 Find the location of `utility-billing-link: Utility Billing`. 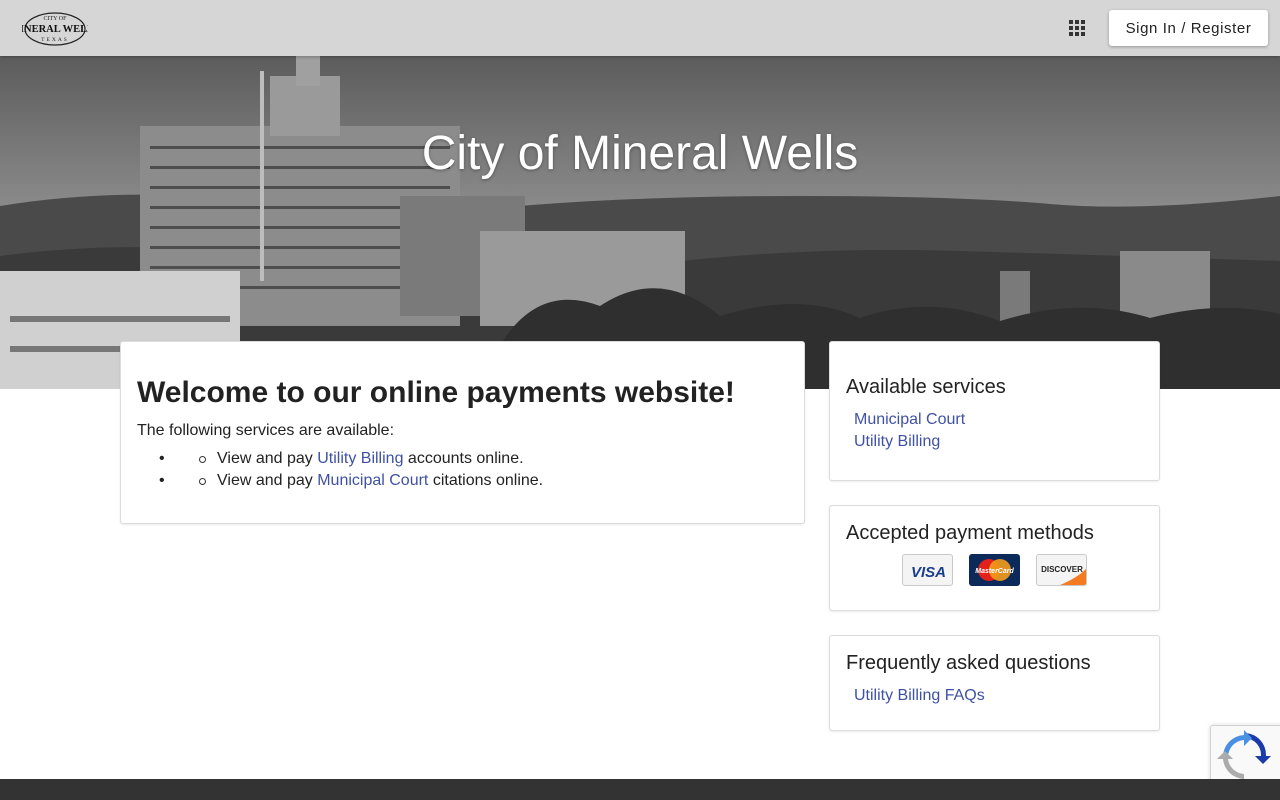

utility-billing-link: Utility Billing is located at coordinates (360, 458).